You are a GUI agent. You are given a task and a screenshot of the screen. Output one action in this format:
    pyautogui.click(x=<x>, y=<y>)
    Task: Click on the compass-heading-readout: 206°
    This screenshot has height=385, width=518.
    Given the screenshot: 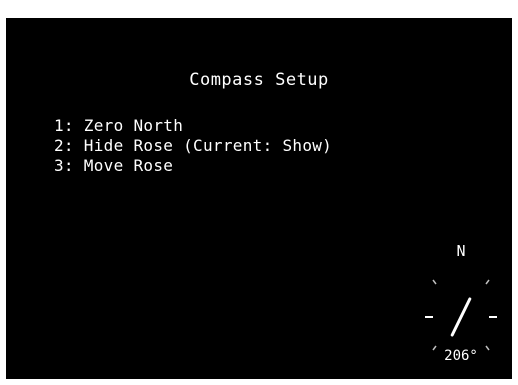 What is the action you would take?
    pyautogui.click(x=461, y=356)
    